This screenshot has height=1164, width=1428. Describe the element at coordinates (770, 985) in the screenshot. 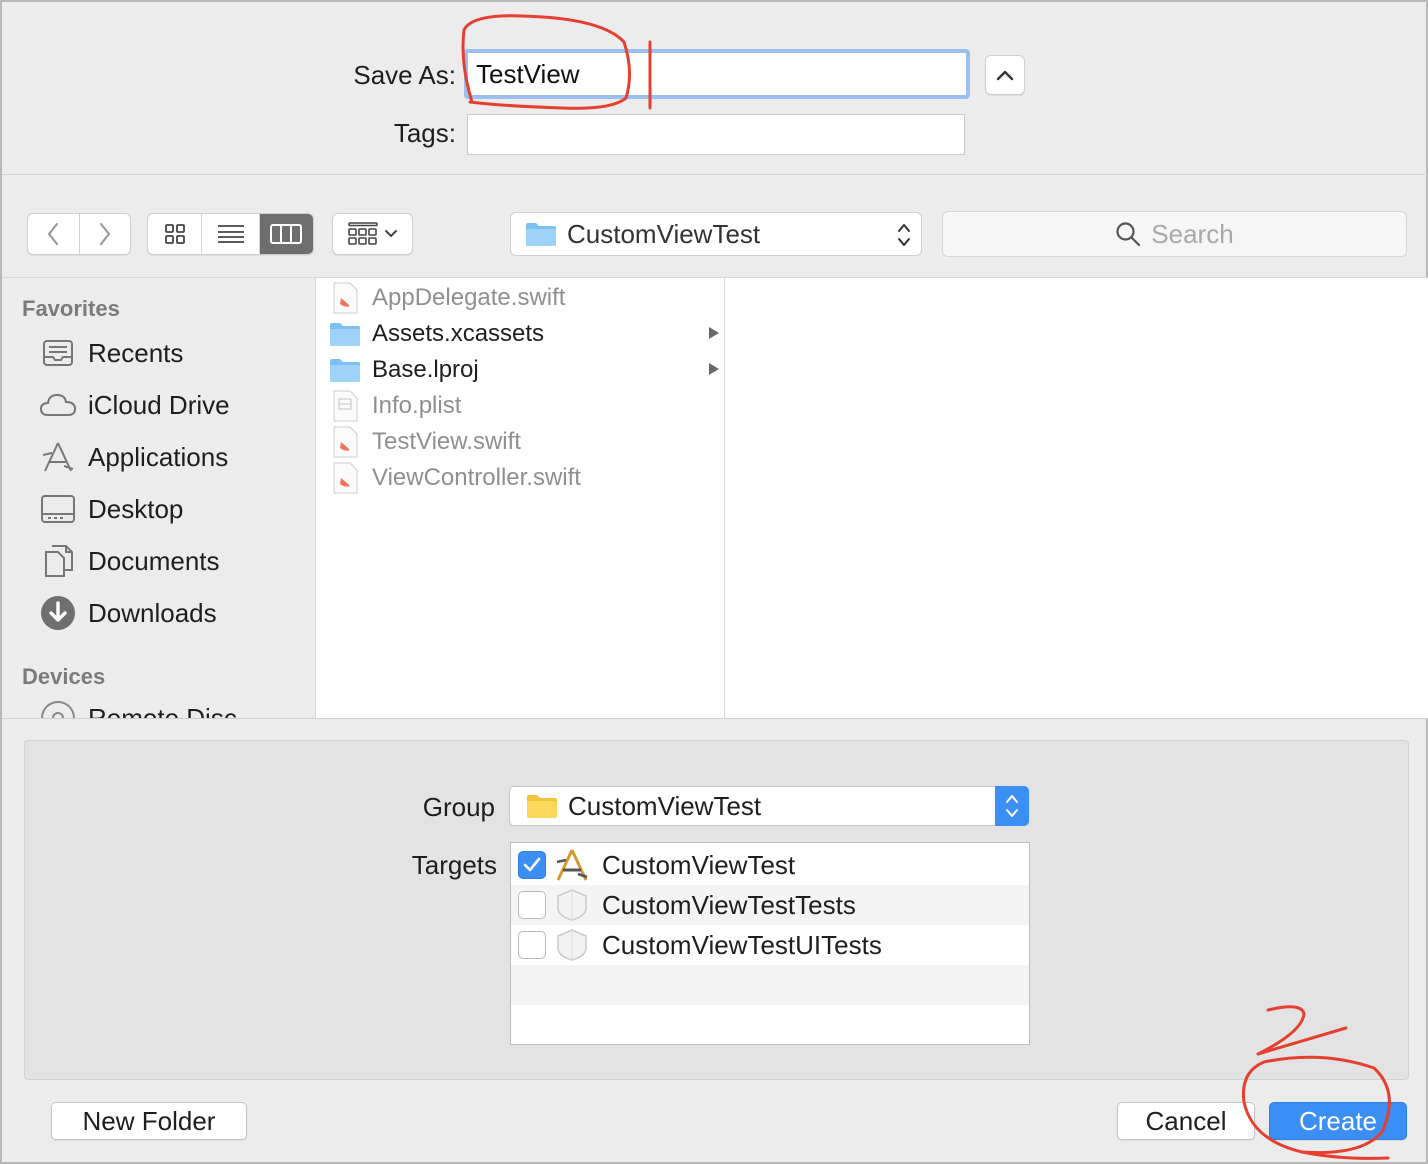

I see `empty-row` at that location.